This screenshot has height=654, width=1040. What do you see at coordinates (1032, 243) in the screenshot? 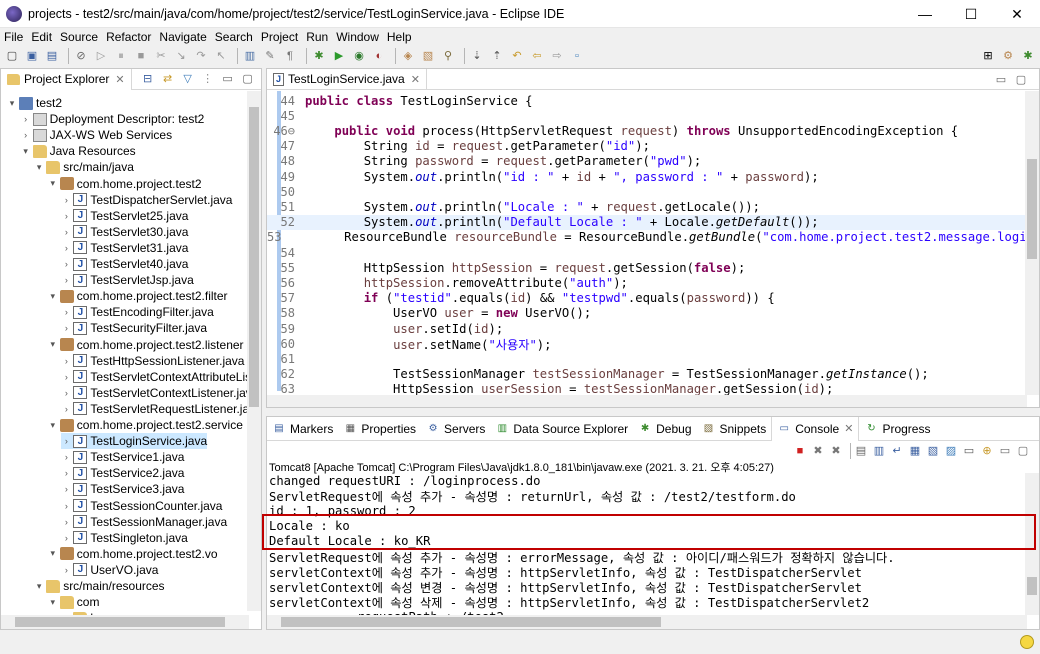
I see `editor-vertical-scrollbar` at bounding box center [1032, 243].